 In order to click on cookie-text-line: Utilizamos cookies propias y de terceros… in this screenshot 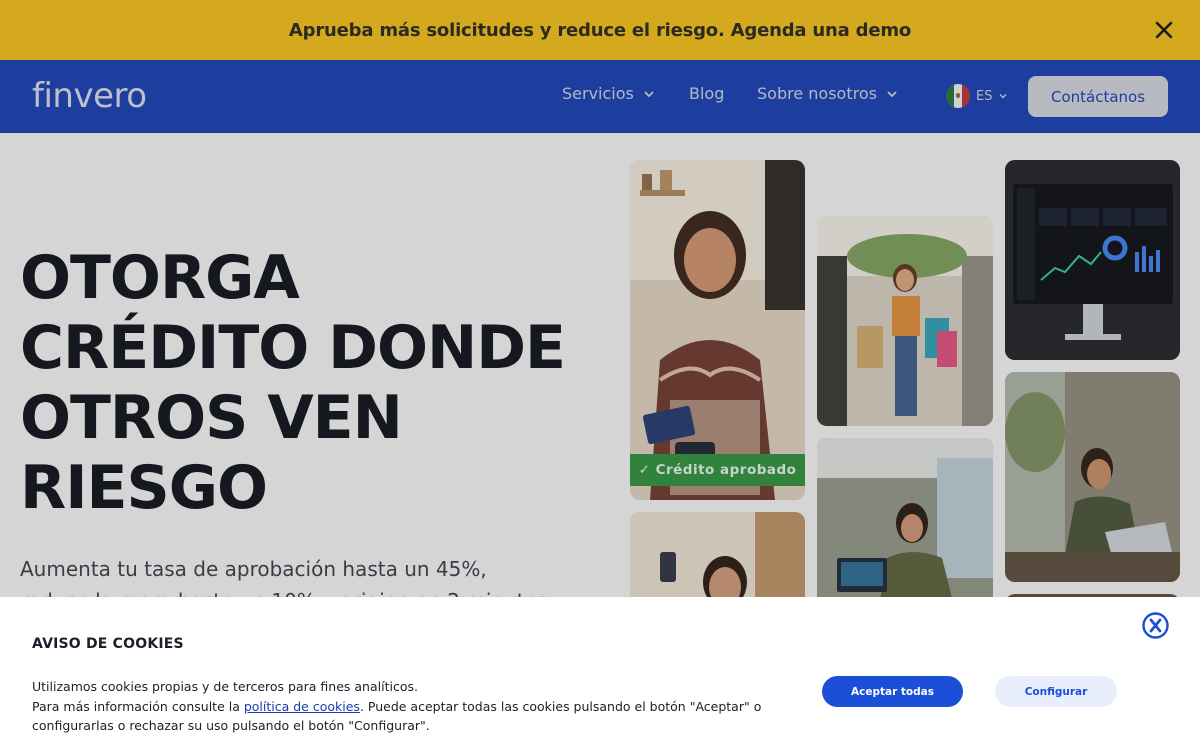, I will do `click(225, 686)`.